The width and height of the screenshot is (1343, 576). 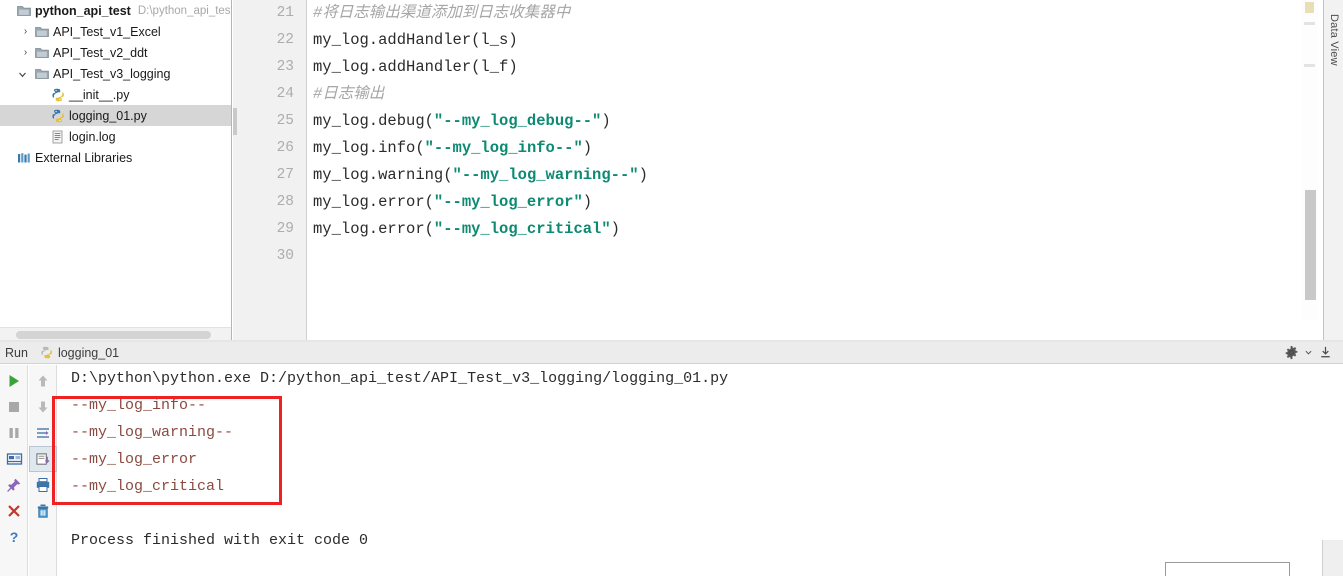 I want to click on hide-panel-icon, so click(x=1325, y=352).